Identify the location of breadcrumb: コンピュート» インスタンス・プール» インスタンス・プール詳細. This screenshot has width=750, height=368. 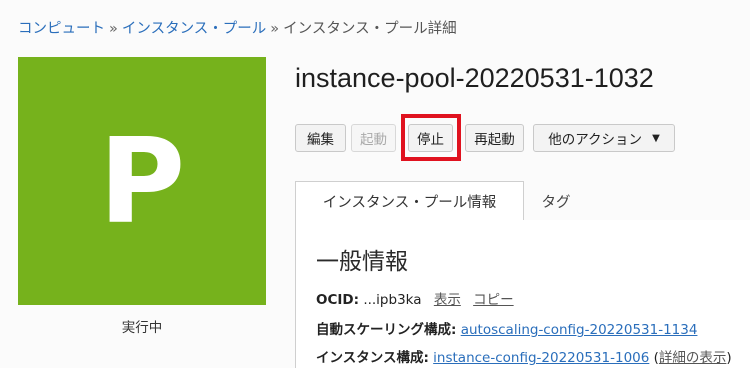
(237, 27).